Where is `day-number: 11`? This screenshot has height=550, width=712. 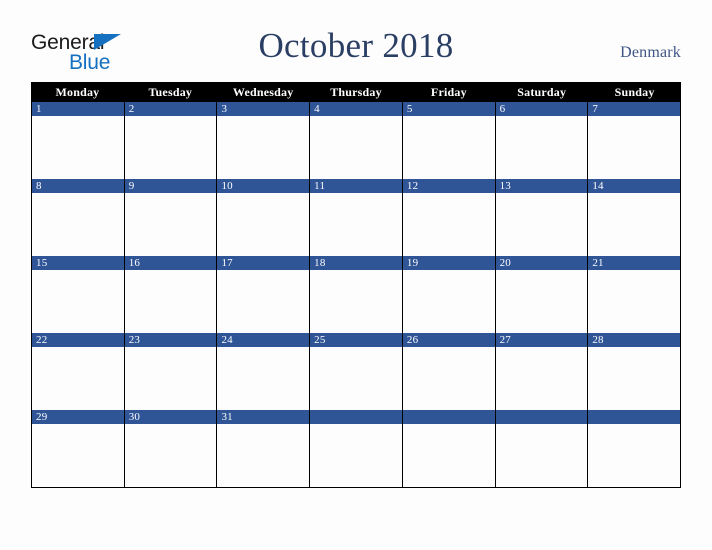
day-number: 11 is located at coordinates (320, 186).